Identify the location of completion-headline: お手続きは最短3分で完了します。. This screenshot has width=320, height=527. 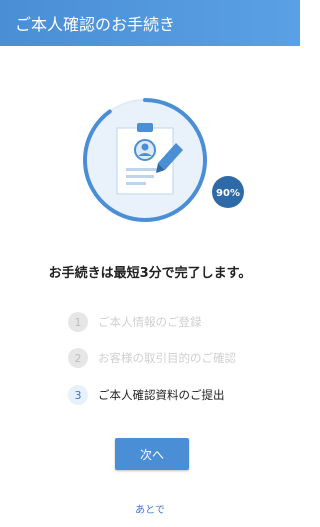
(150, 273).